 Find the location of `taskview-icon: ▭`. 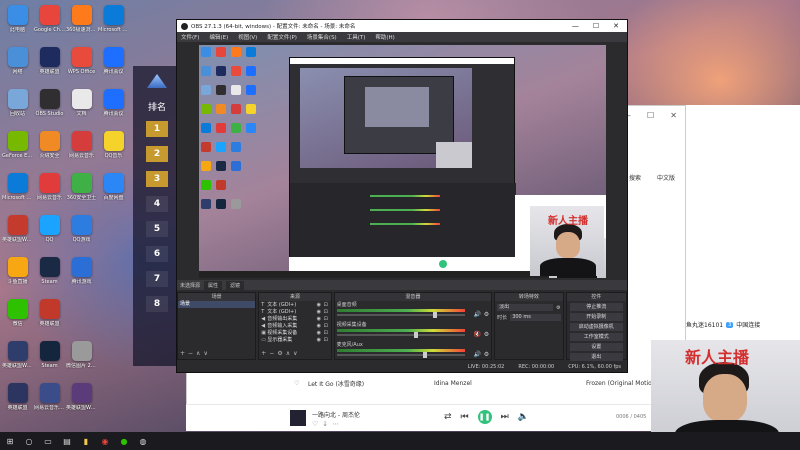

taskview-icon: ▭ is located at coordinates (48, 441).